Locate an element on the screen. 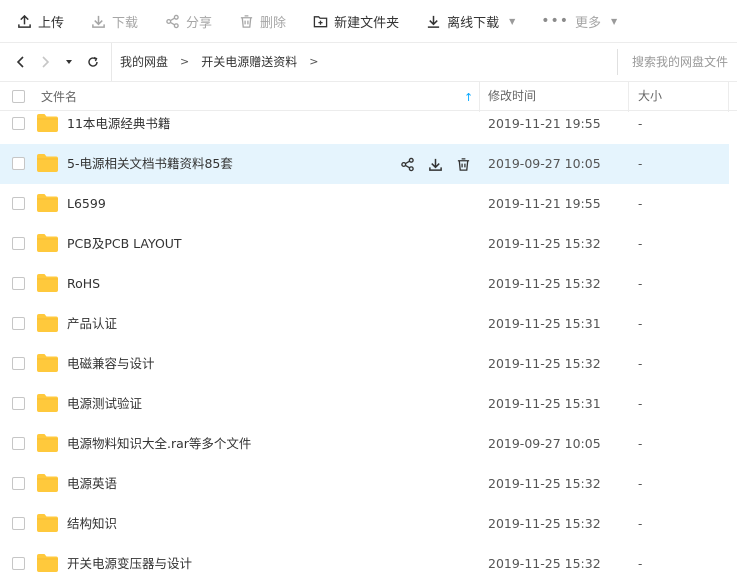  history-dropdown is located at coordinates (69, 62).